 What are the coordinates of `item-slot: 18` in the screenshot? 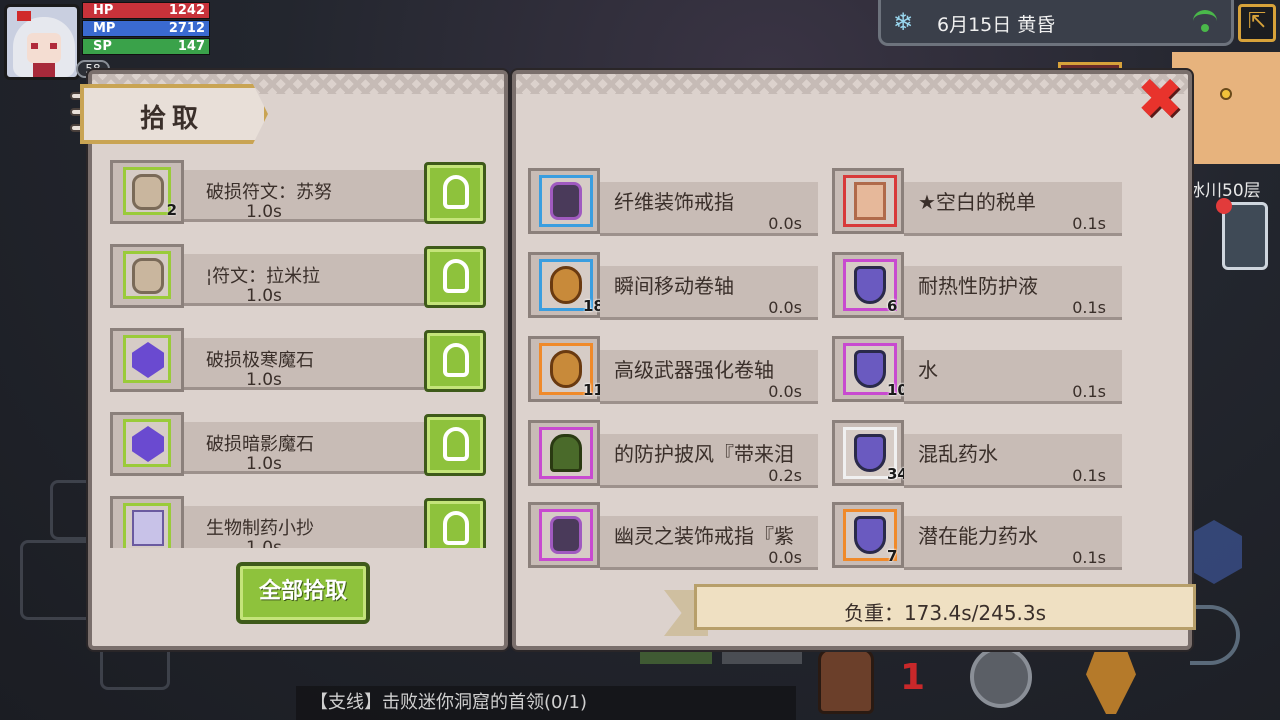 It's located at (566, 285).